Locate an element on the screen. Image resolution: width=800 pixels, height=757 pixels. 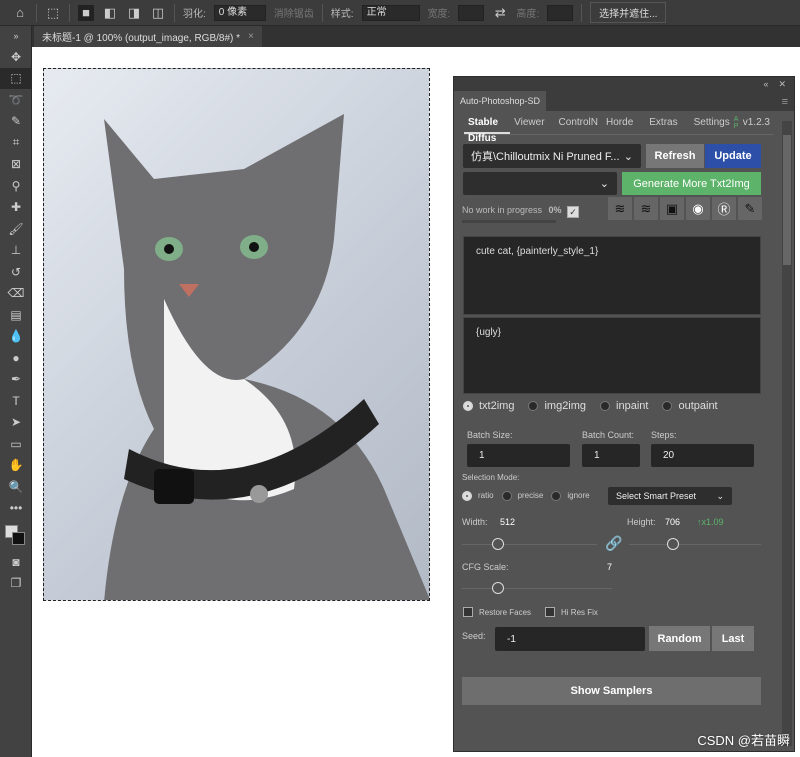
prompt-textarea: cute cat, {painterly_style_1} is located at coordinates (612, 275).